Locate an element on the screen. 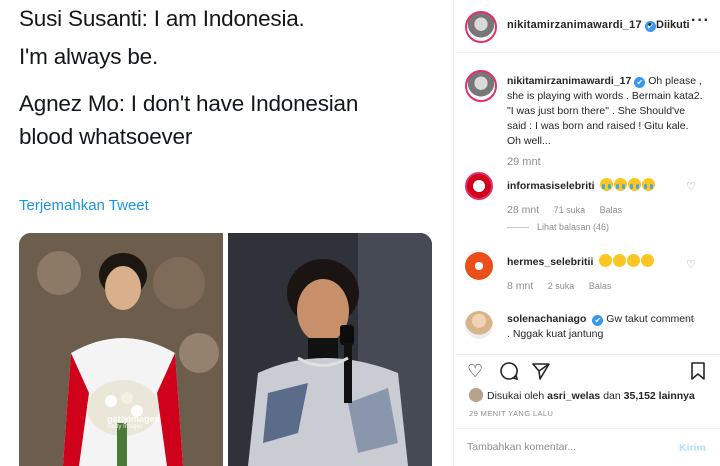 The image size is (720, 466). comment-meta: 28 mnt 71 suka Balas is located at coordinates (565, 210).